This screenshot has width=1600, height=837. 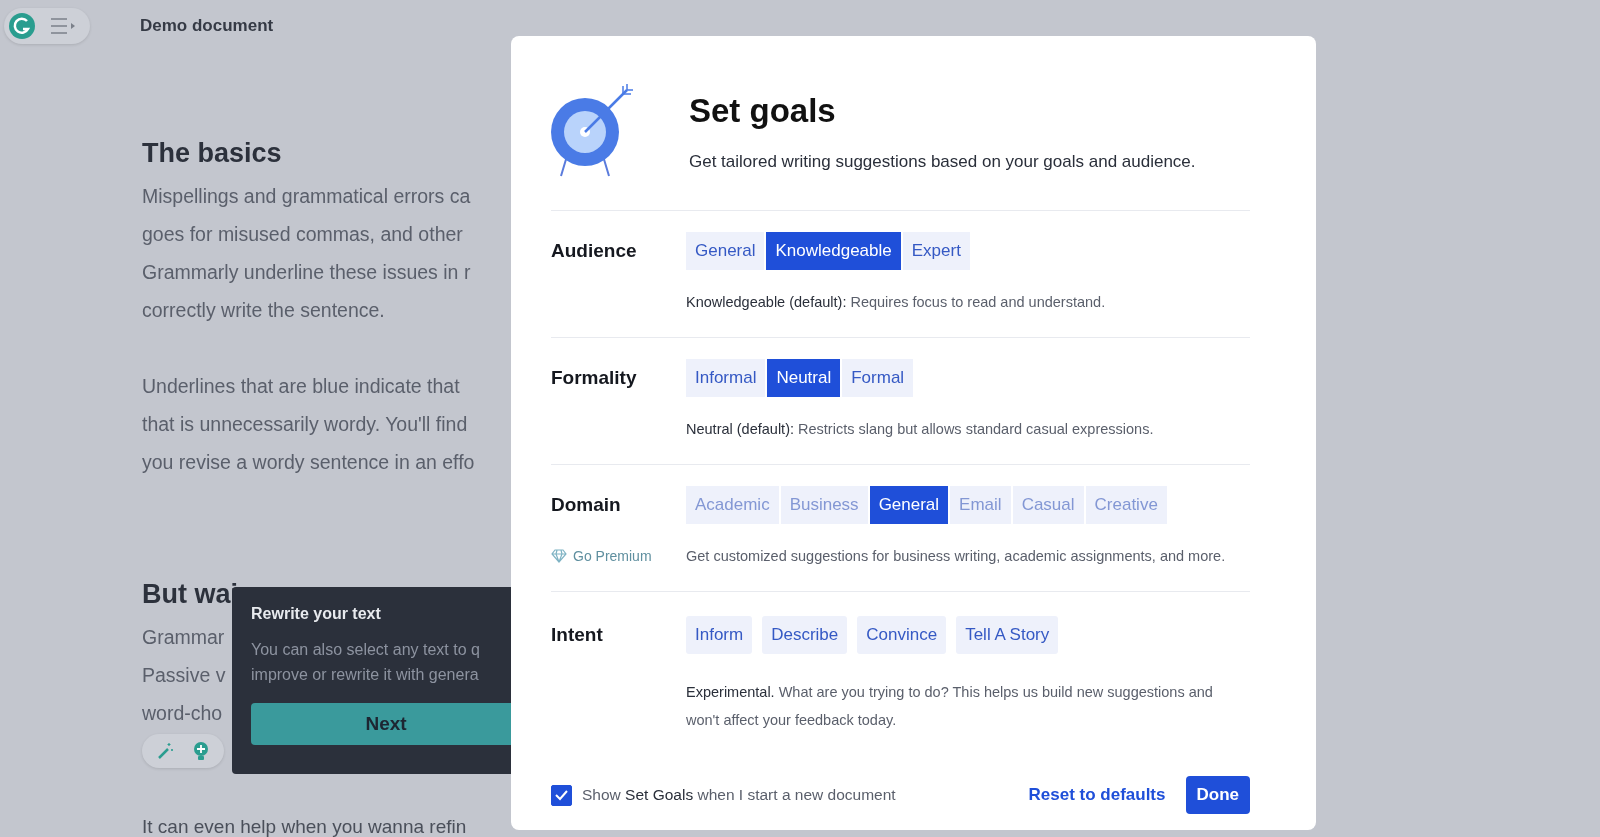 What do you see at coordinates (212, 153) in the screenshot?
I see `document-heading: The basics` at bounding box center [212, 153].